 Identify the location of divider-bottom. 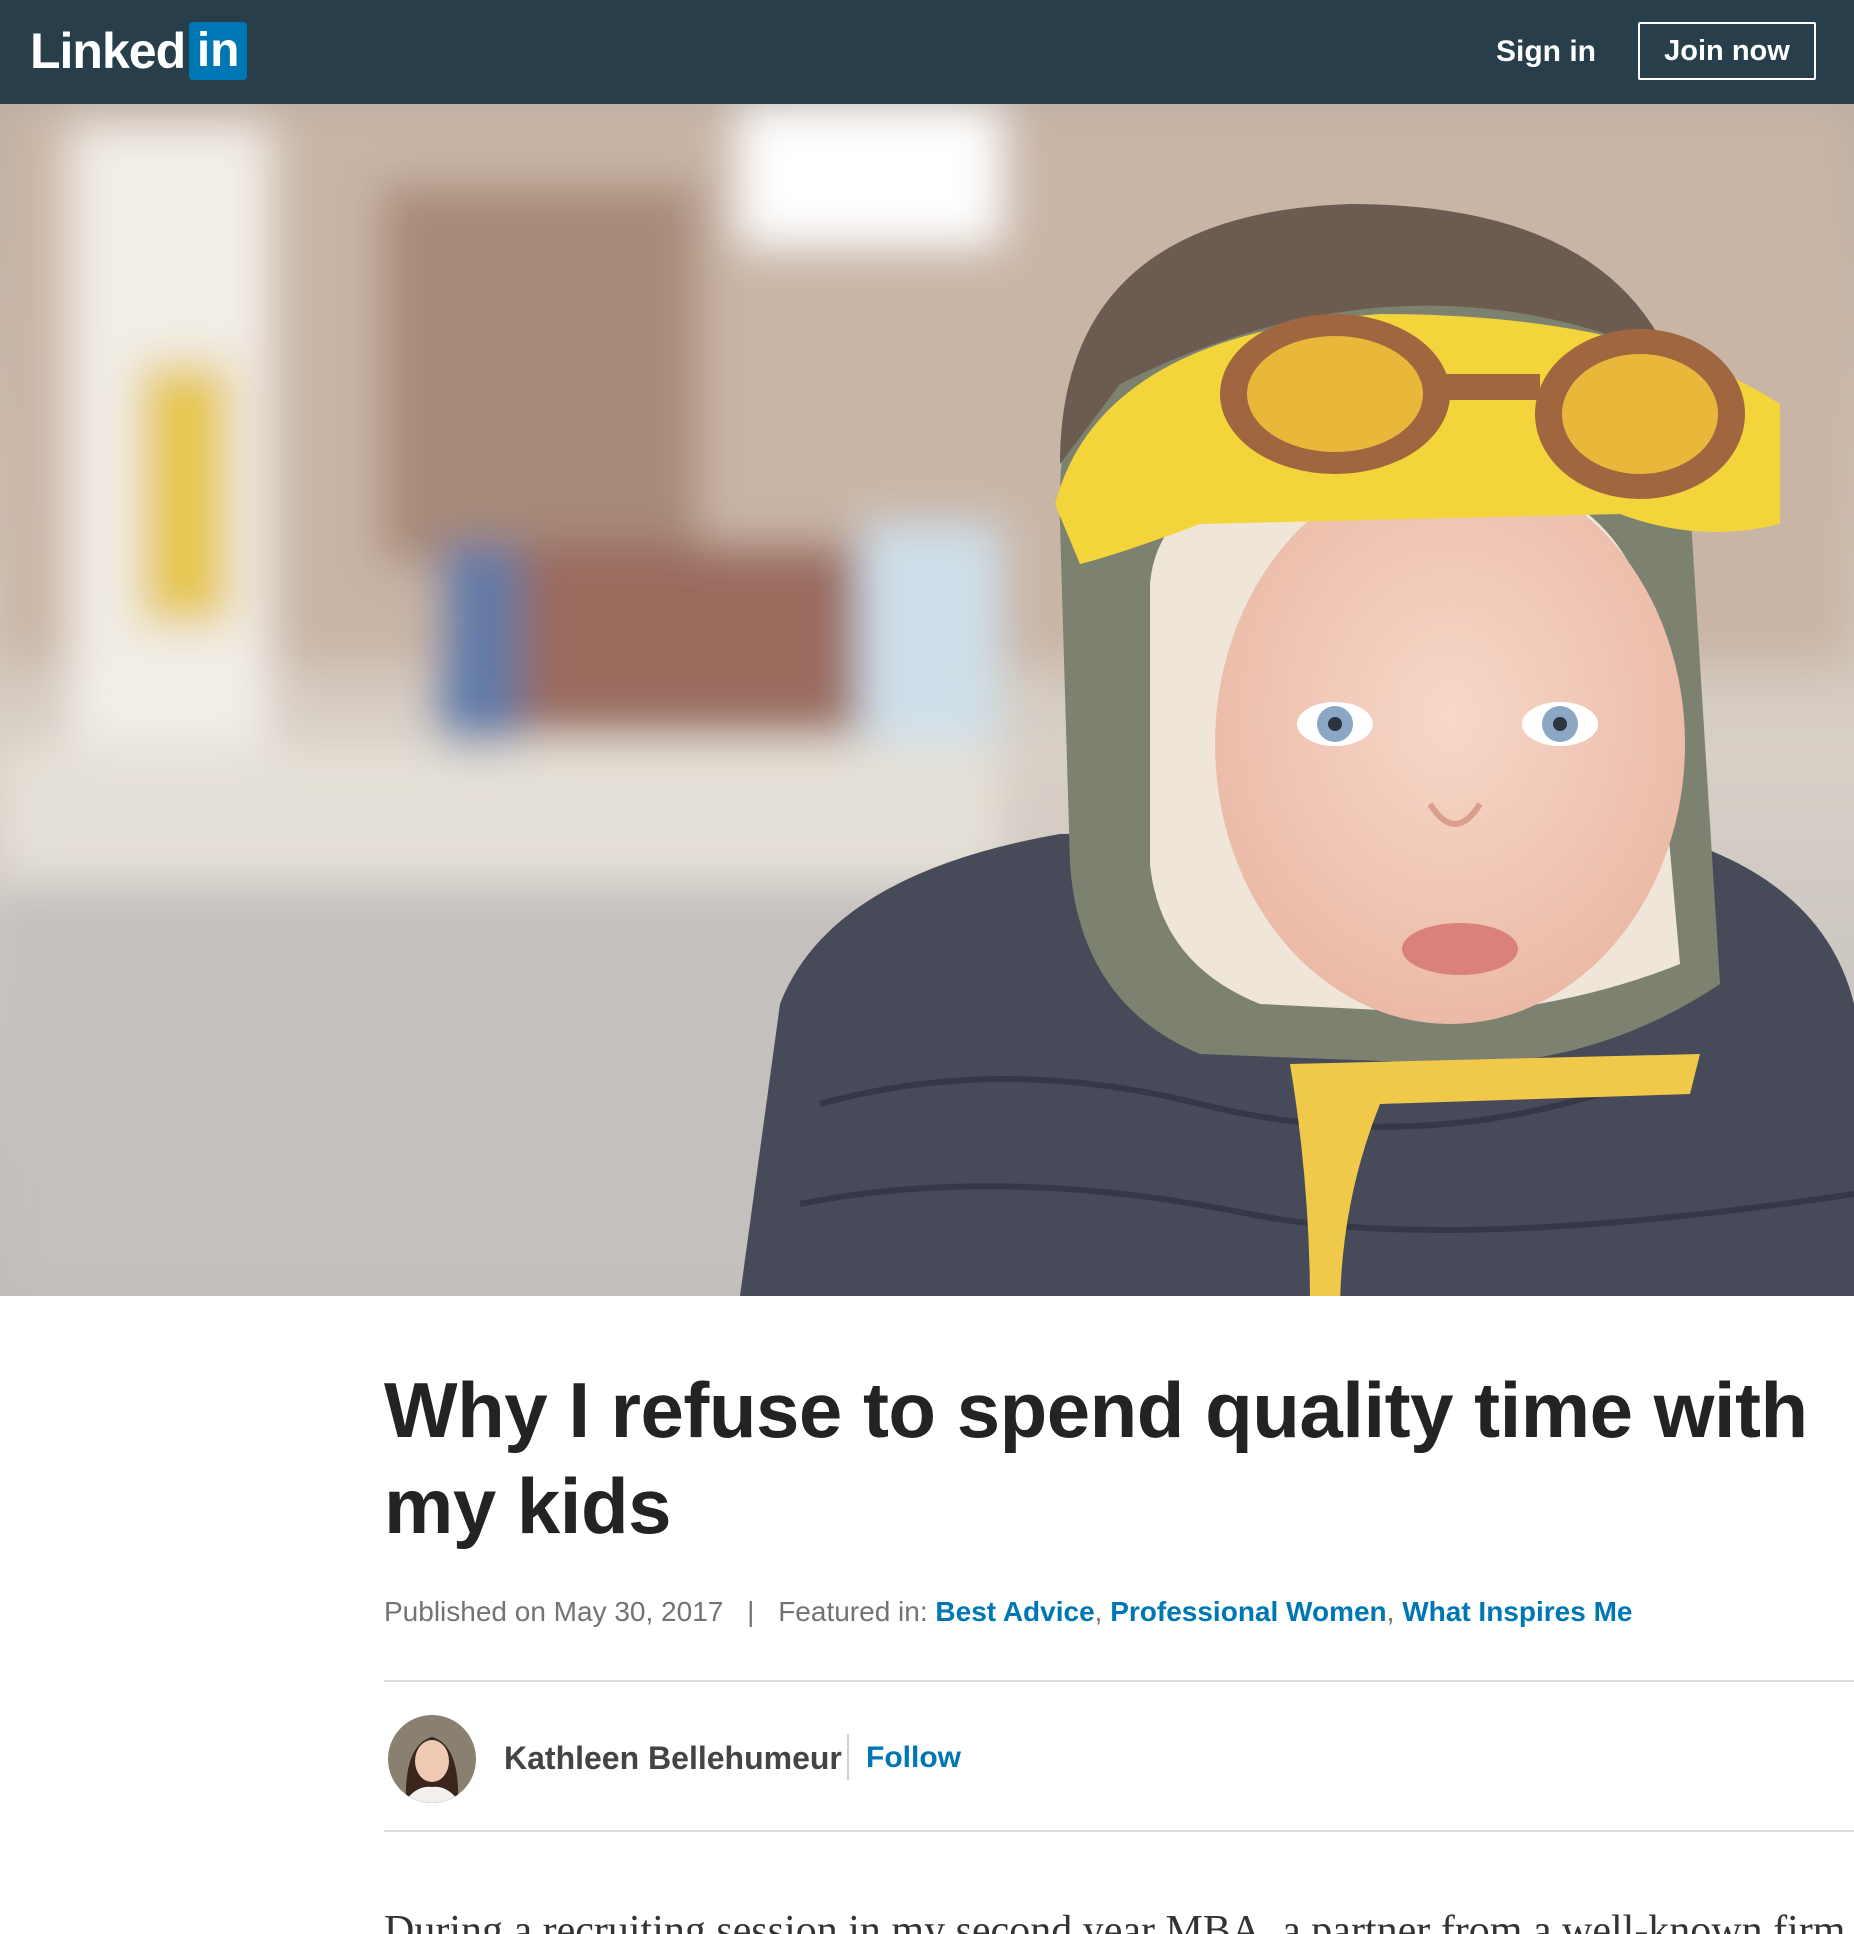
(1119, 1831).